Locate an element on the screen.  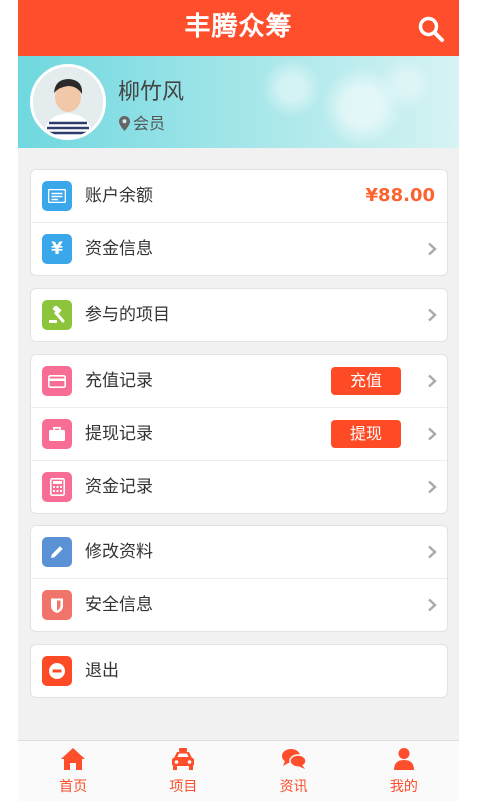
user-name: 柳竹风 is located at coordinates (151, 92).